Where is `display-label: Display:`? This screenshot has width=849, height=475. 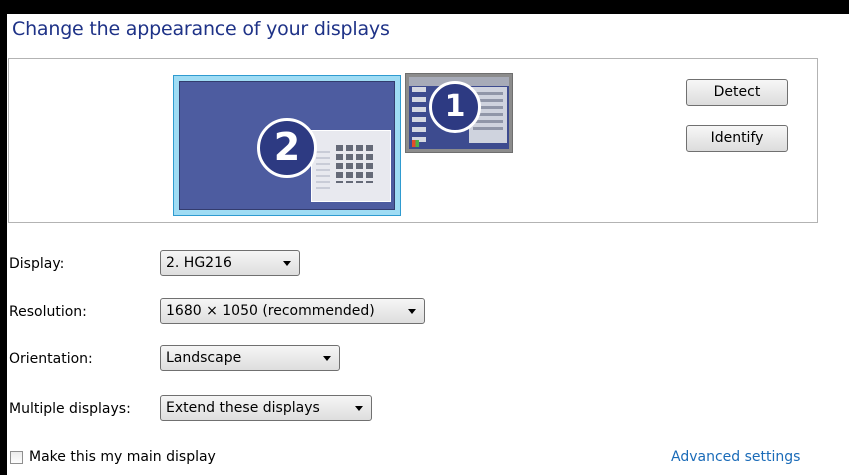 display-label: Display: is located at coordinates (37, 264).